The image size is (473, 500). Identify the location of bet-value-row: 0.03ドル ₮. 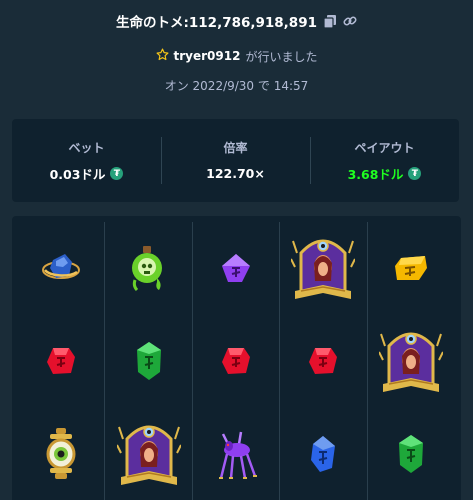
(87, 174).